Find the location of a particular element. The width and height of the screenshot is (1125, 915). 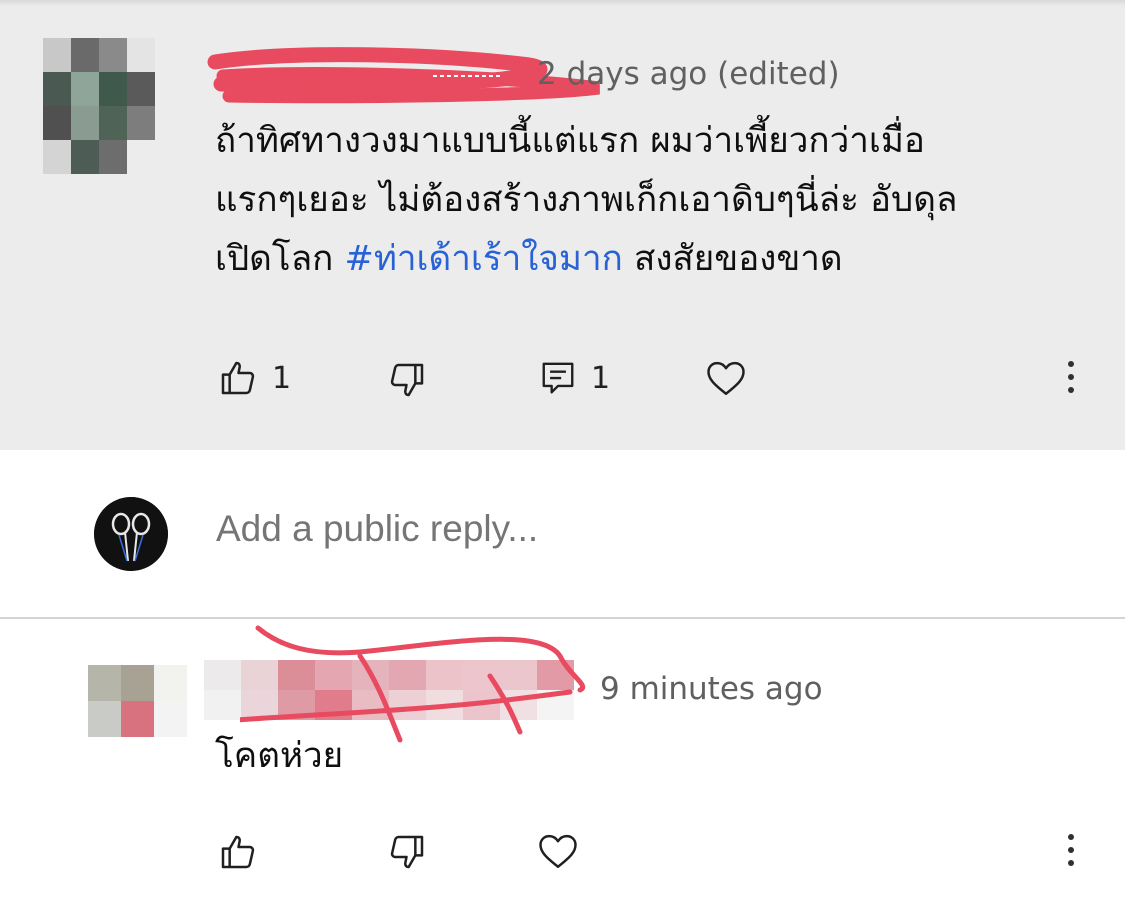

hashtag-link: #ท่าเด้าเร้าใจมาก is located at coordinates (484, 259).